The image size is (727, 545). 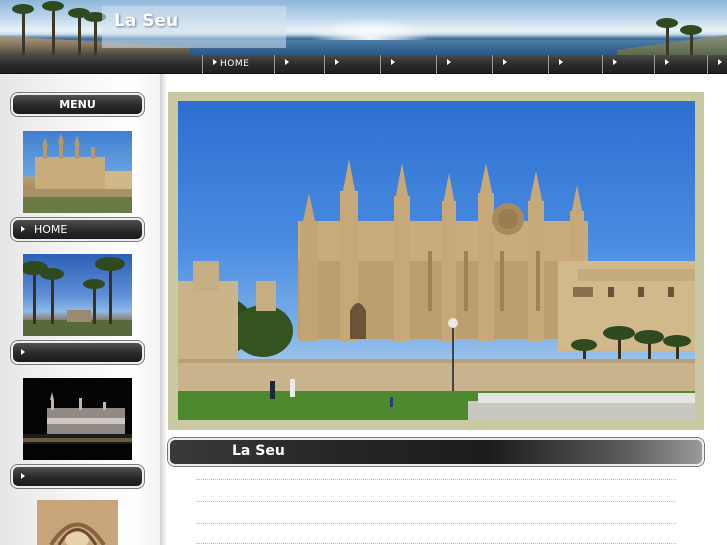 What do you see at coordinates (77, 229) in the screenshot?
I see `sidebar-link-home: HOME` at bounding box center [77, 229].